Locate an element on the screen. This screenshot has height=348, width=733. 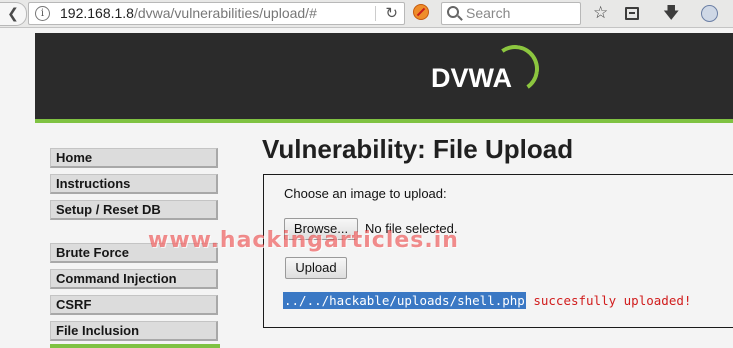
url-host: 192.168.1.8 is located at coordinates (97, 13).